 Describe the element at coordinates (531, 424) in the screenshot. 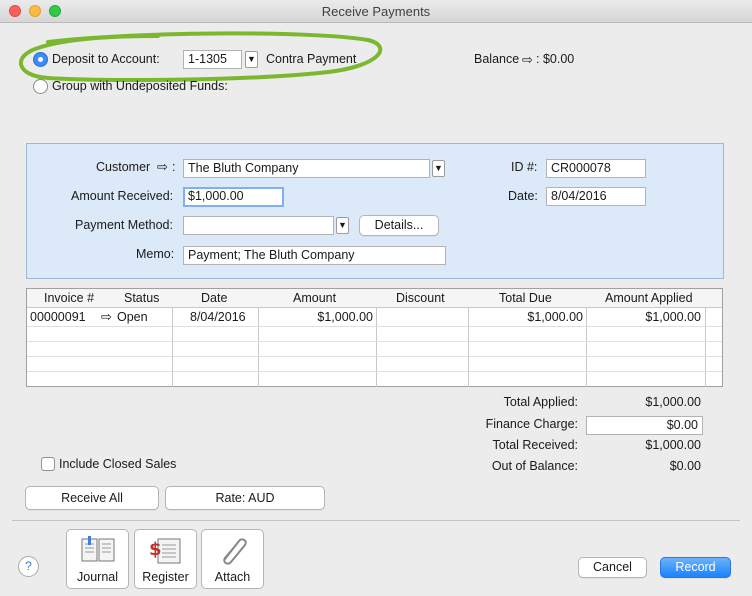

I see `finance-charge-label: Finance Charge:` at that location.